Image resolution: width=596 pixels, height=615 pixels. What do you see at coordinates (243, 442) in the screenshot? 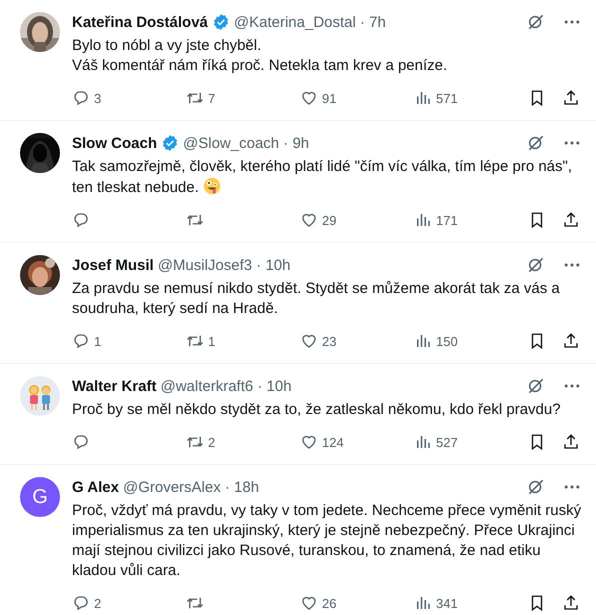
I see `repost-button: 2` at bounding box center [243, 442].